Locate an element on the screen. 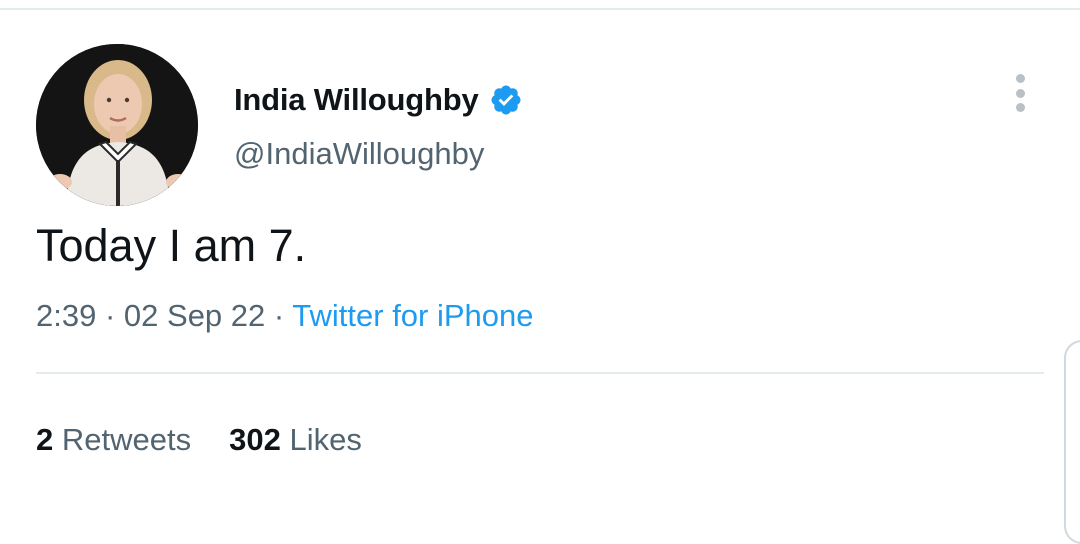 The image size is (1080, 544). retweets-label: Retweets is located at coordinates (126, 439).